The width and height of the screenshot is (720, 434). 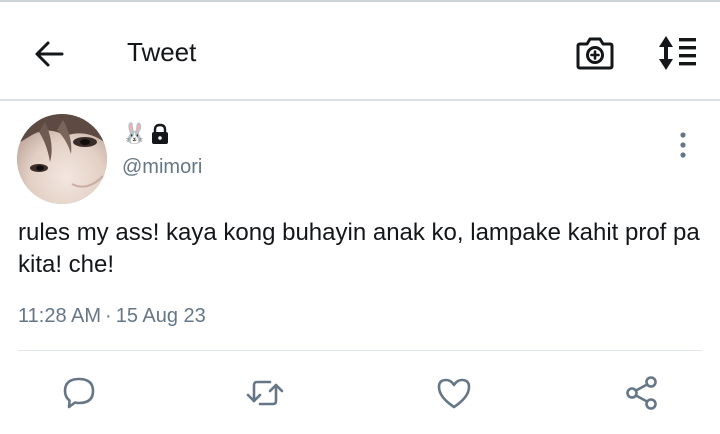 What do you see at coordinates (360, 350) in the screenshot?
I see `actions-divider` at bounding box center [360, 350].